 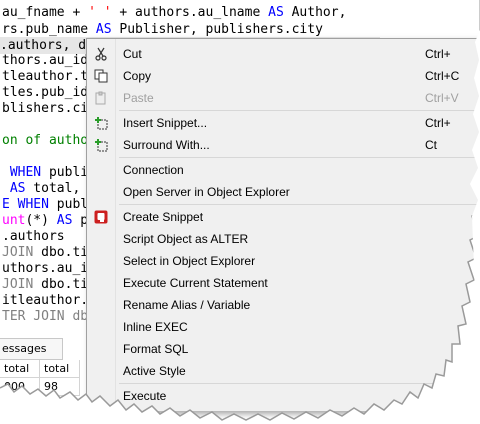 I want to click on code-token: total,, so click(x=53, y=188).